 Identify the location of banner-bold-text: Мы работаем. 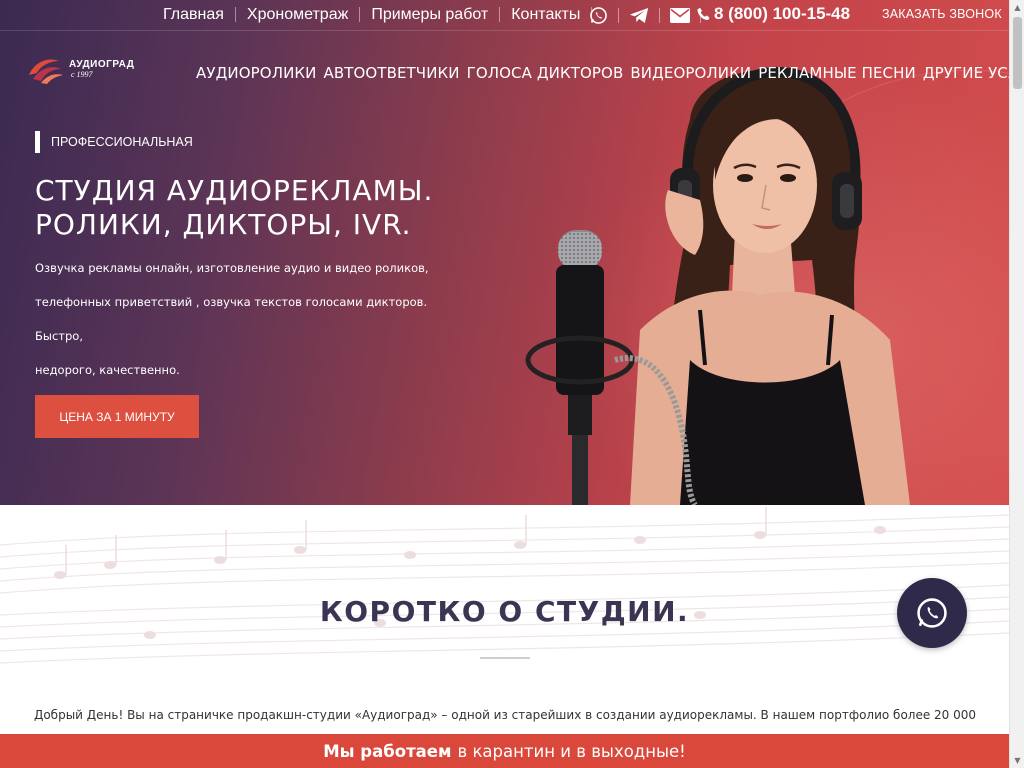
(387, 751).